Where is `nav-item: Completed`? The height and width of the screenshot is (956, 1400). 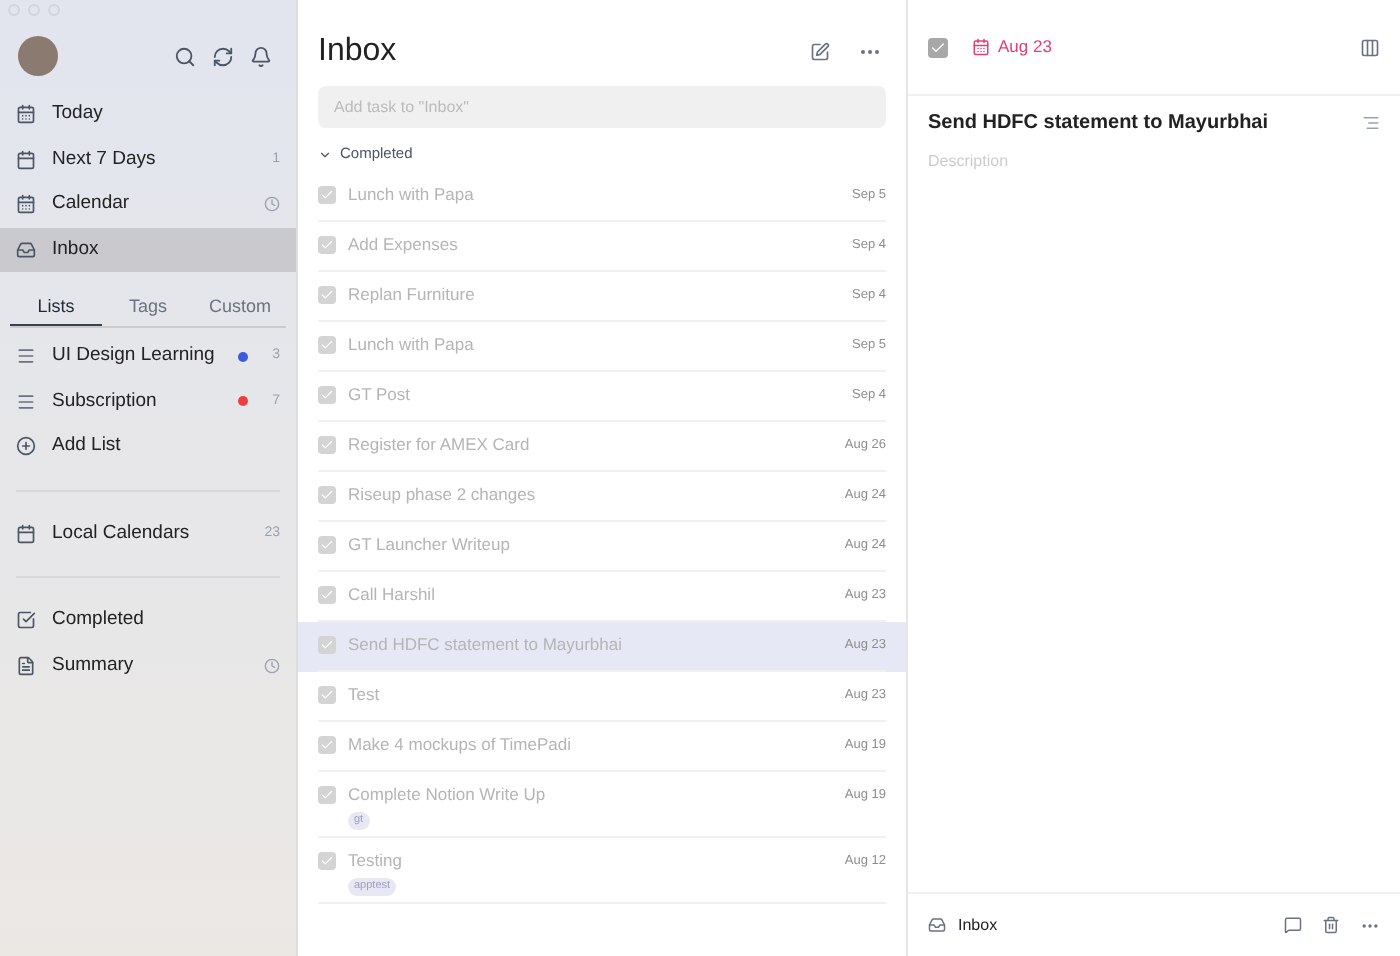
nav-item: Completed is located at coordinates (148, 620).